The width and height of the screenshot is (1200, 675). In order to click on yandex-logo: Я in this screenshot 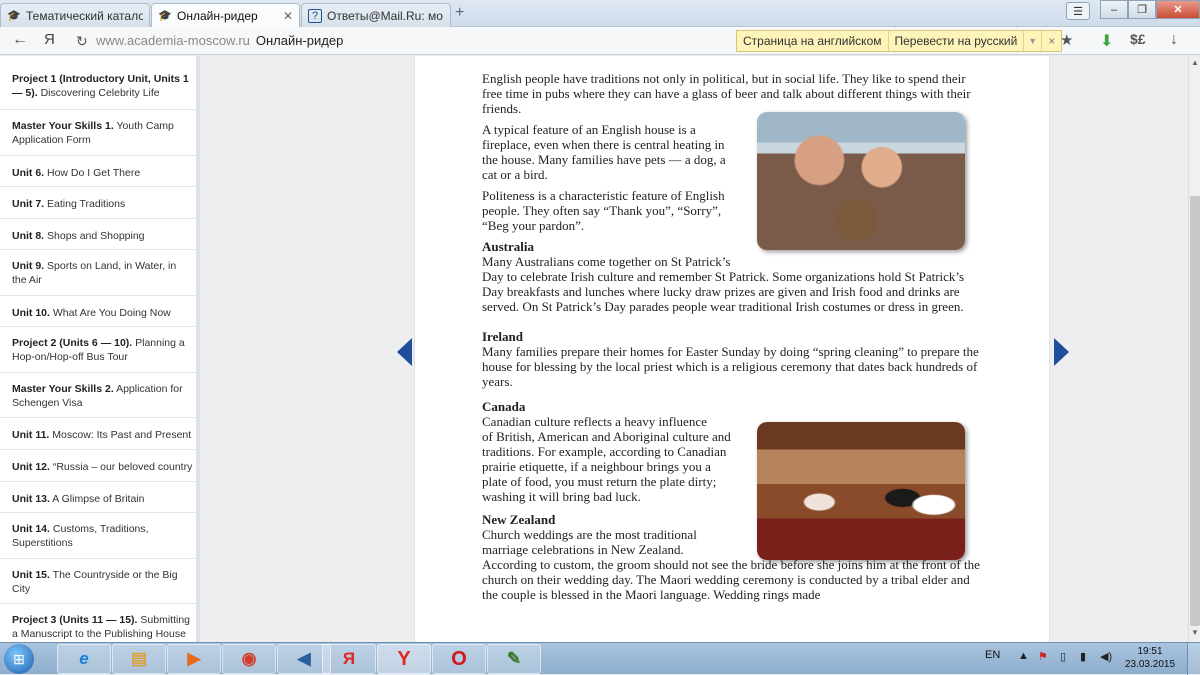, I will do `click(49, 39)`.